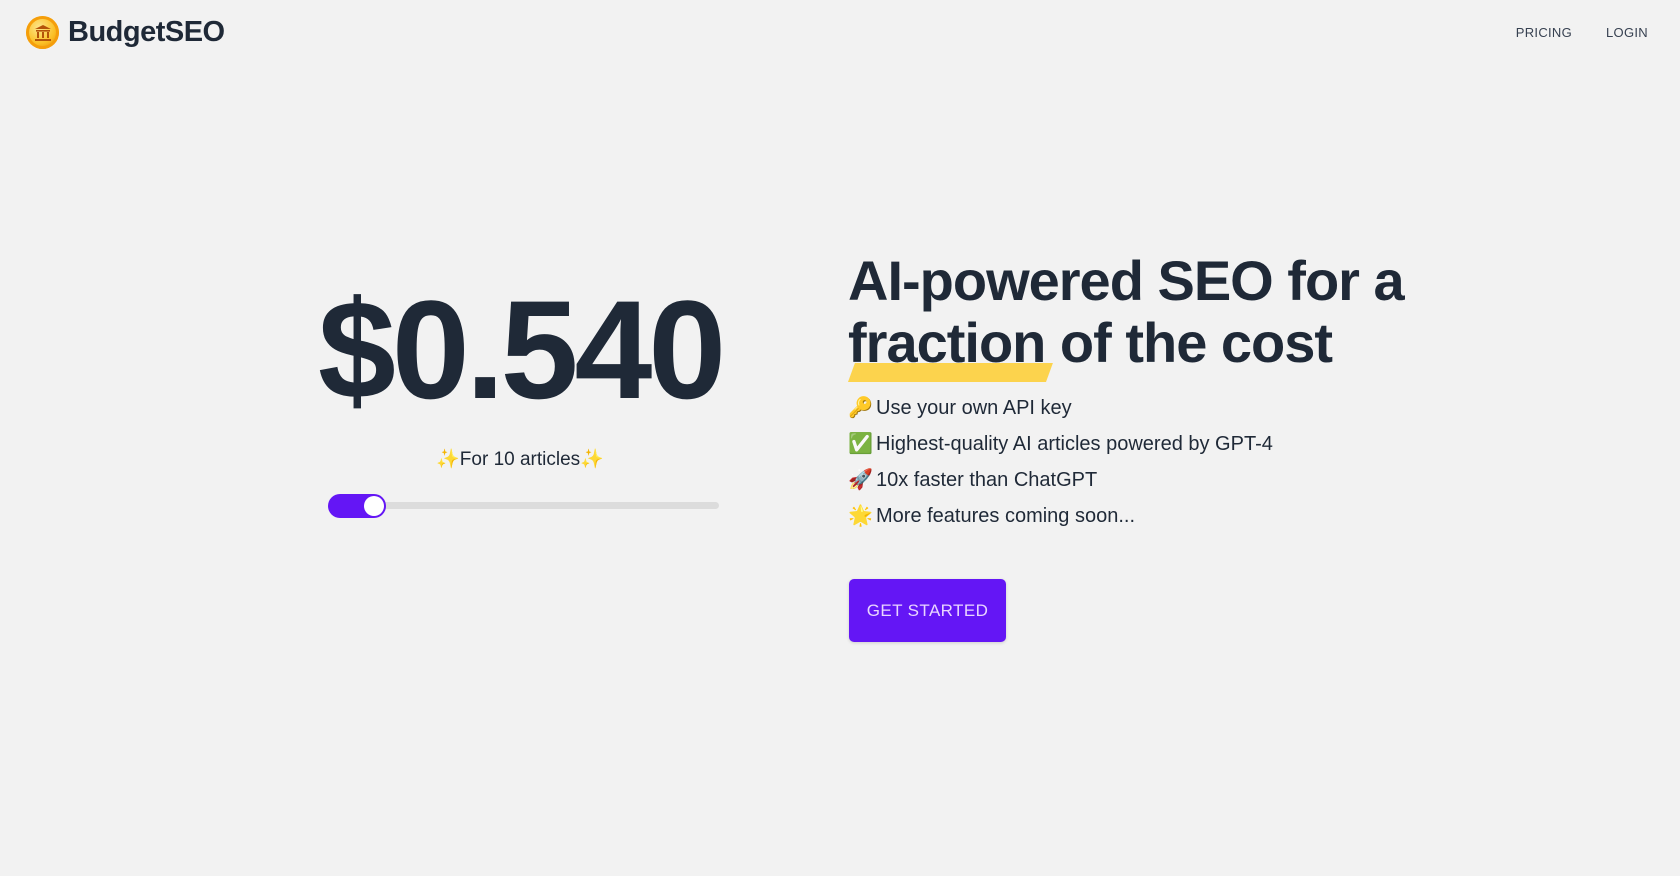 This screenshot has height=876, width=1680. I want to click on feature-item: 🚀 10x faster than ChatGPT, so click(1060, 480).